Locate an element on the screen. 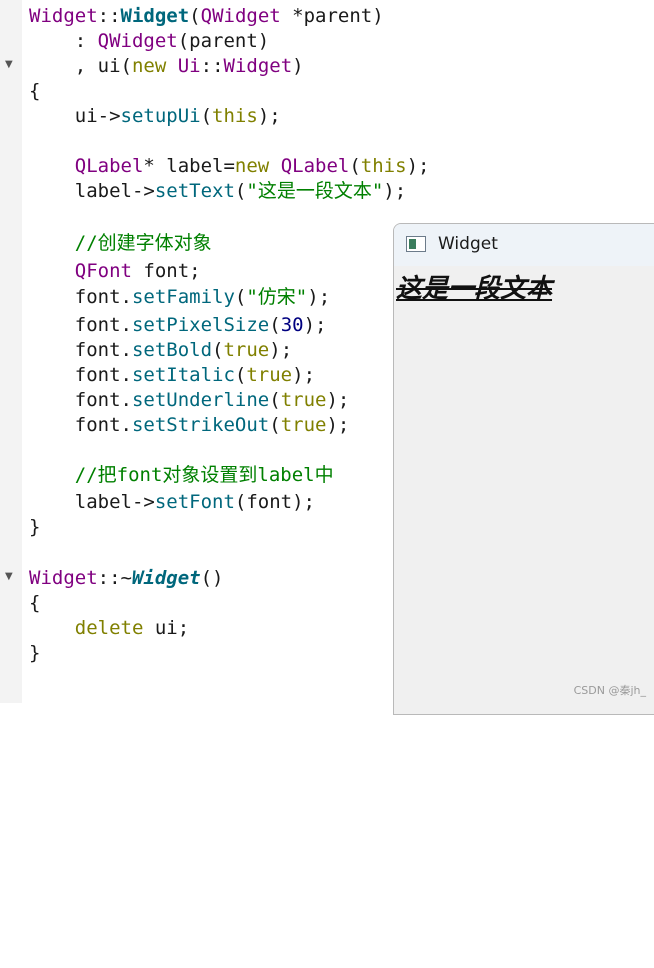  code-token: setItalic is located at coordinates (183, 375).